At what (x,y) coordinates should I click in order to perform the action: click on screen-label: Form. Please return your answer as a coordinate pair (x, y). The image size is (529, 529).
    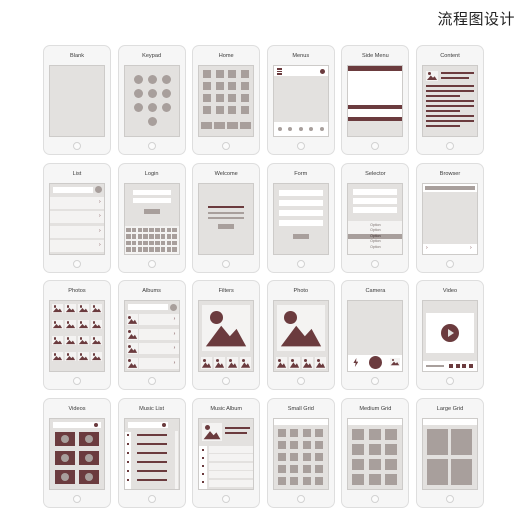
    Looking at the image, I should click on (301, 173).